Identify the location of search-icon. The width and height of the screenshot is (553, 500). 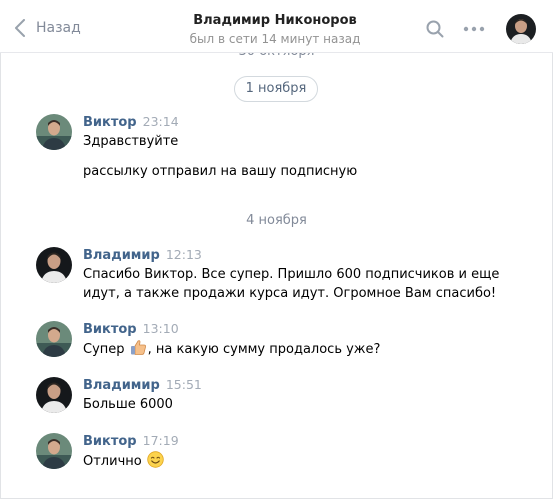
(435, 29).